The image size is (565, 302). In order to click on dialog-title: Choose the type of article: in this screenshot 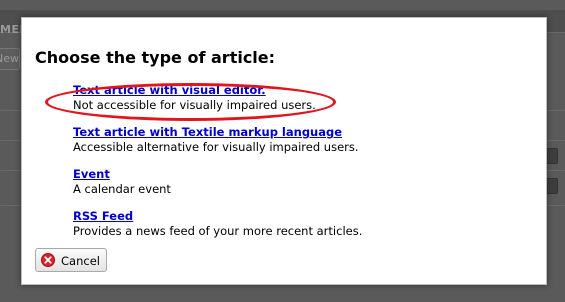, I will do `click(155, 57)`.